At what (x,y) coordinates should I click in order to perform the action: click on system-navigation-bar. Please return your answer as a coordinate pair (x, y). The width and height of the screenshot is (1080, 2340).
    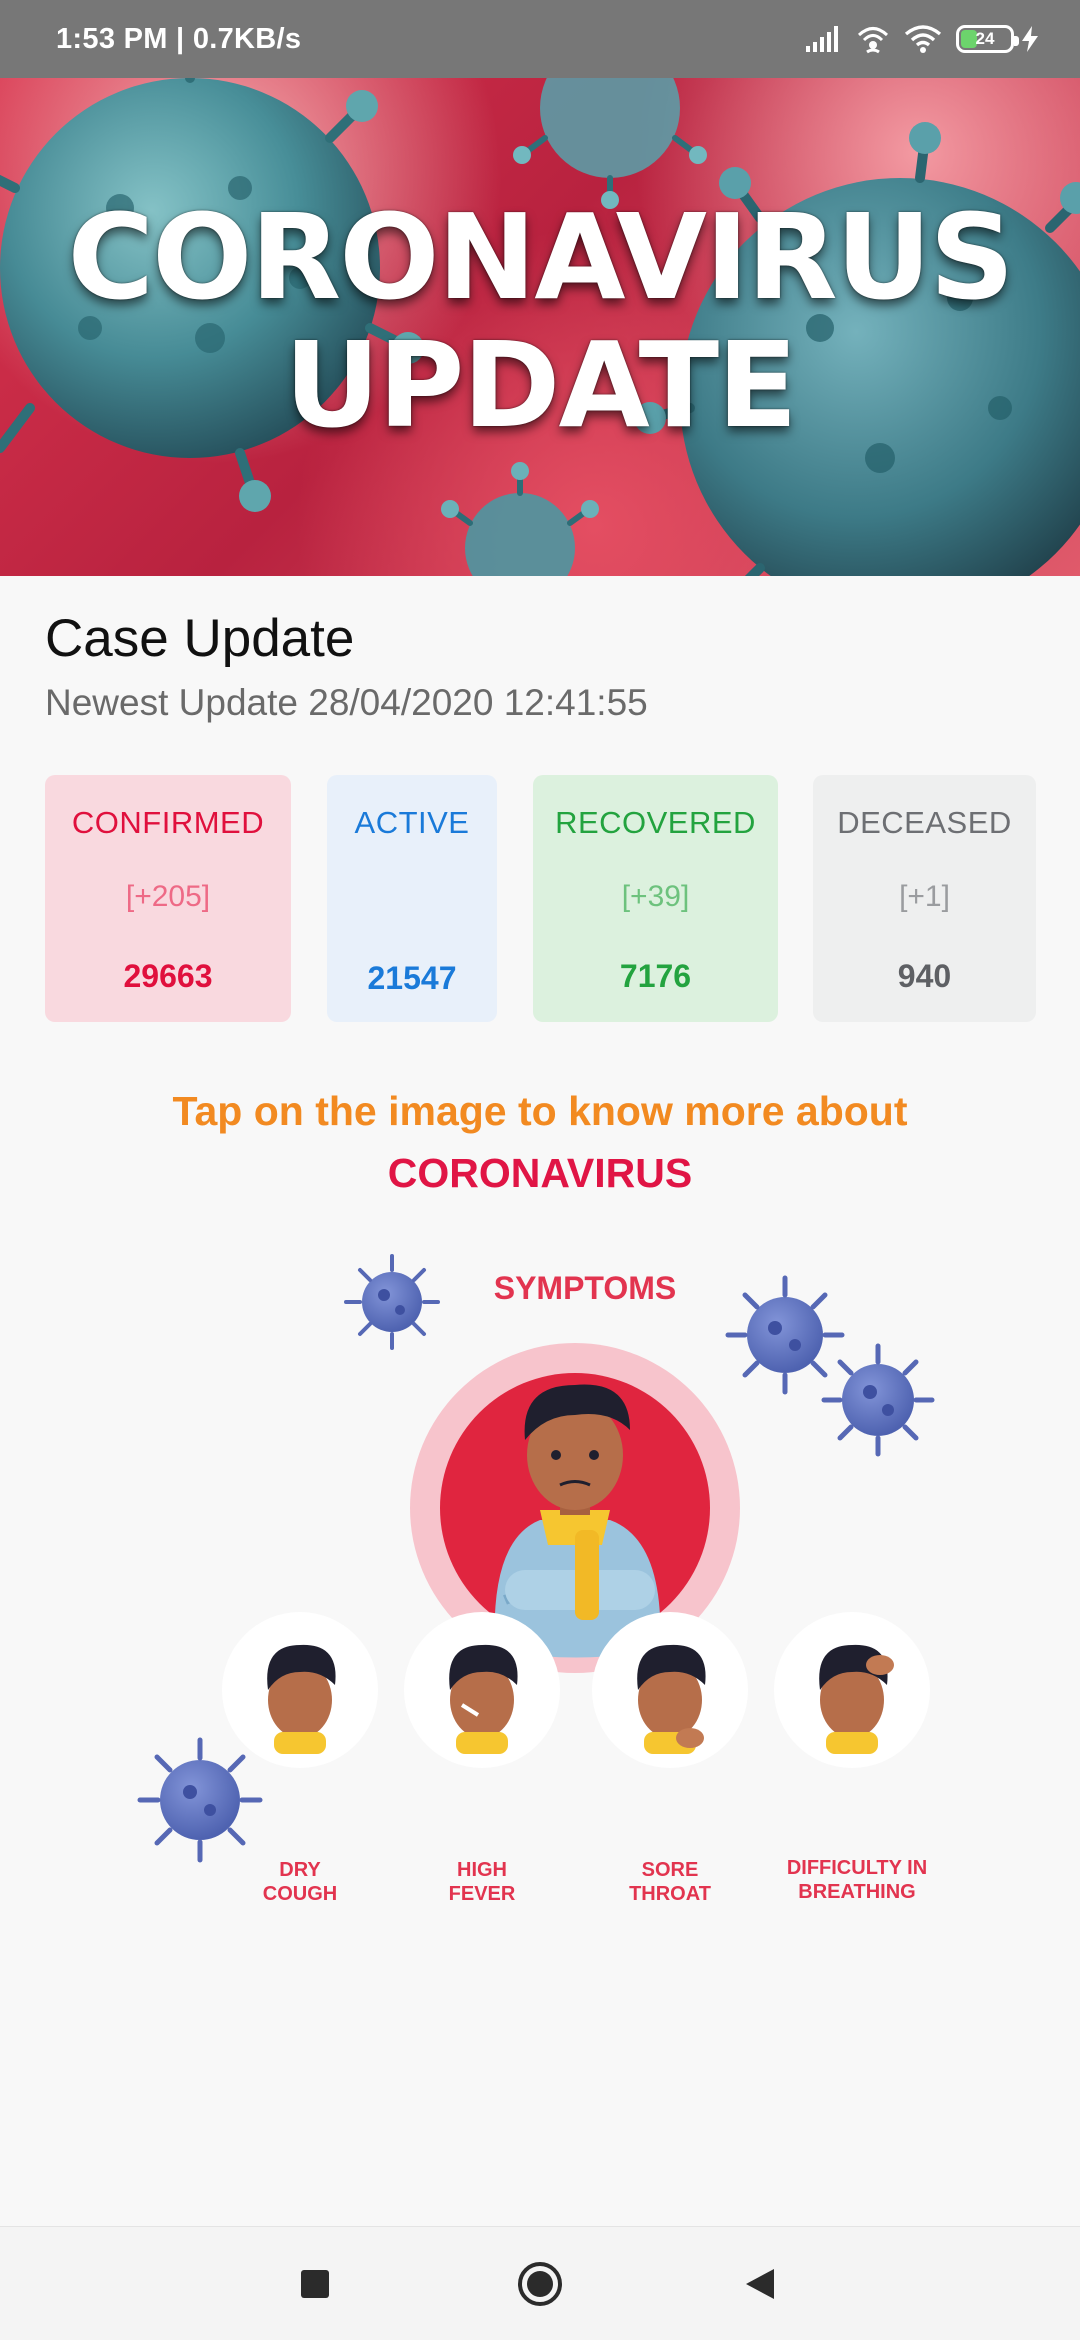
    Looking at the image, I should click on (540, 2283).